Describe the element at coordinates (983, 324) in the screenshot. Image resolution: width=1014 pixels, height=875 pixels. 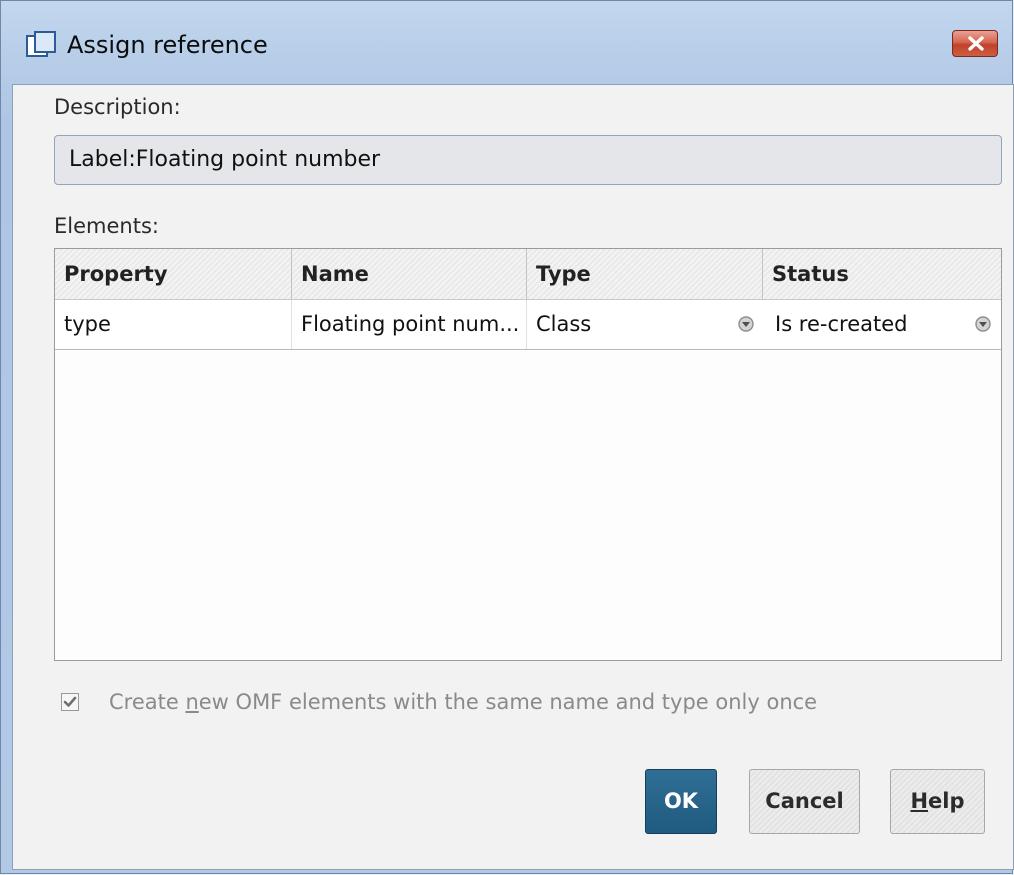
I see `status-dropdown-icon` at that location.